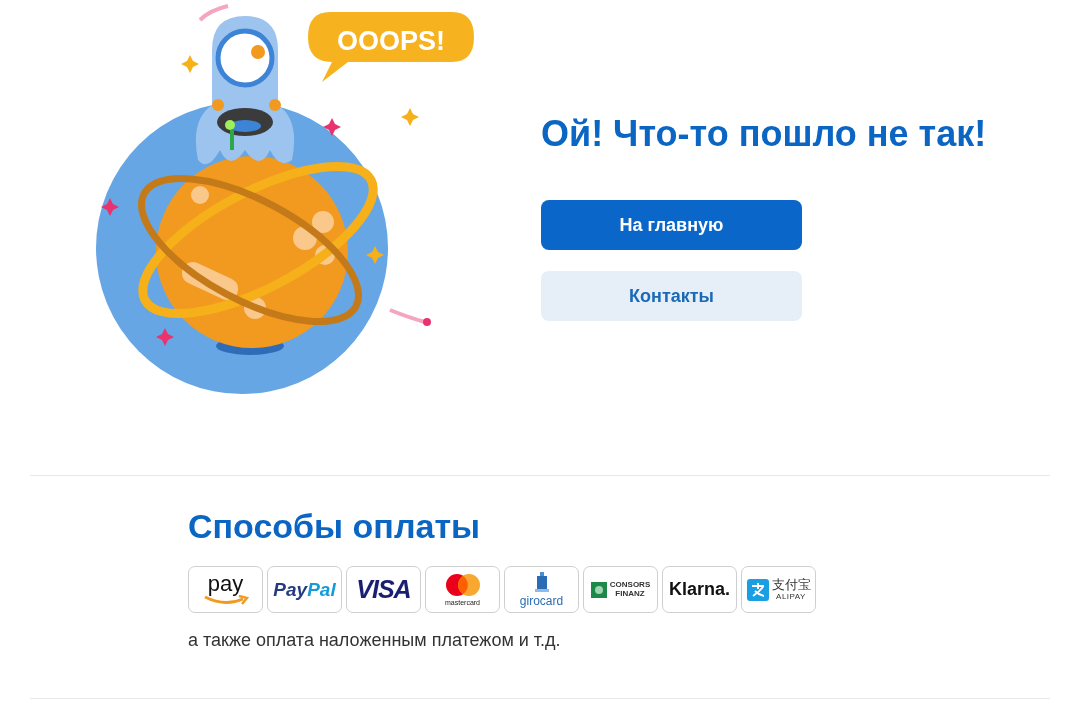  I want to click on alipay-square-icon, so click(757, 589).